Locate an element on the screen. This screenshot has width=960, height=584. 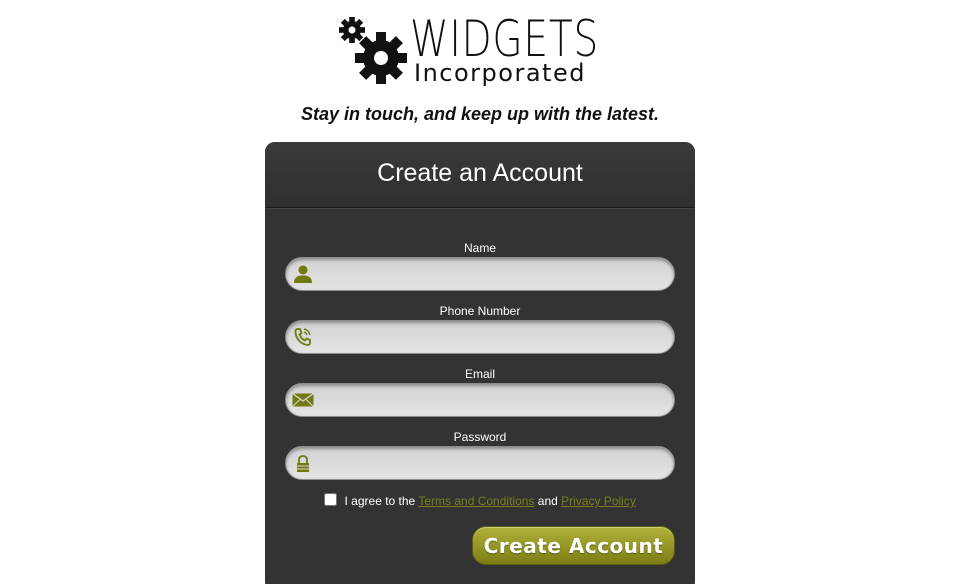
agree-and: and is located at coordinates (547, 501).